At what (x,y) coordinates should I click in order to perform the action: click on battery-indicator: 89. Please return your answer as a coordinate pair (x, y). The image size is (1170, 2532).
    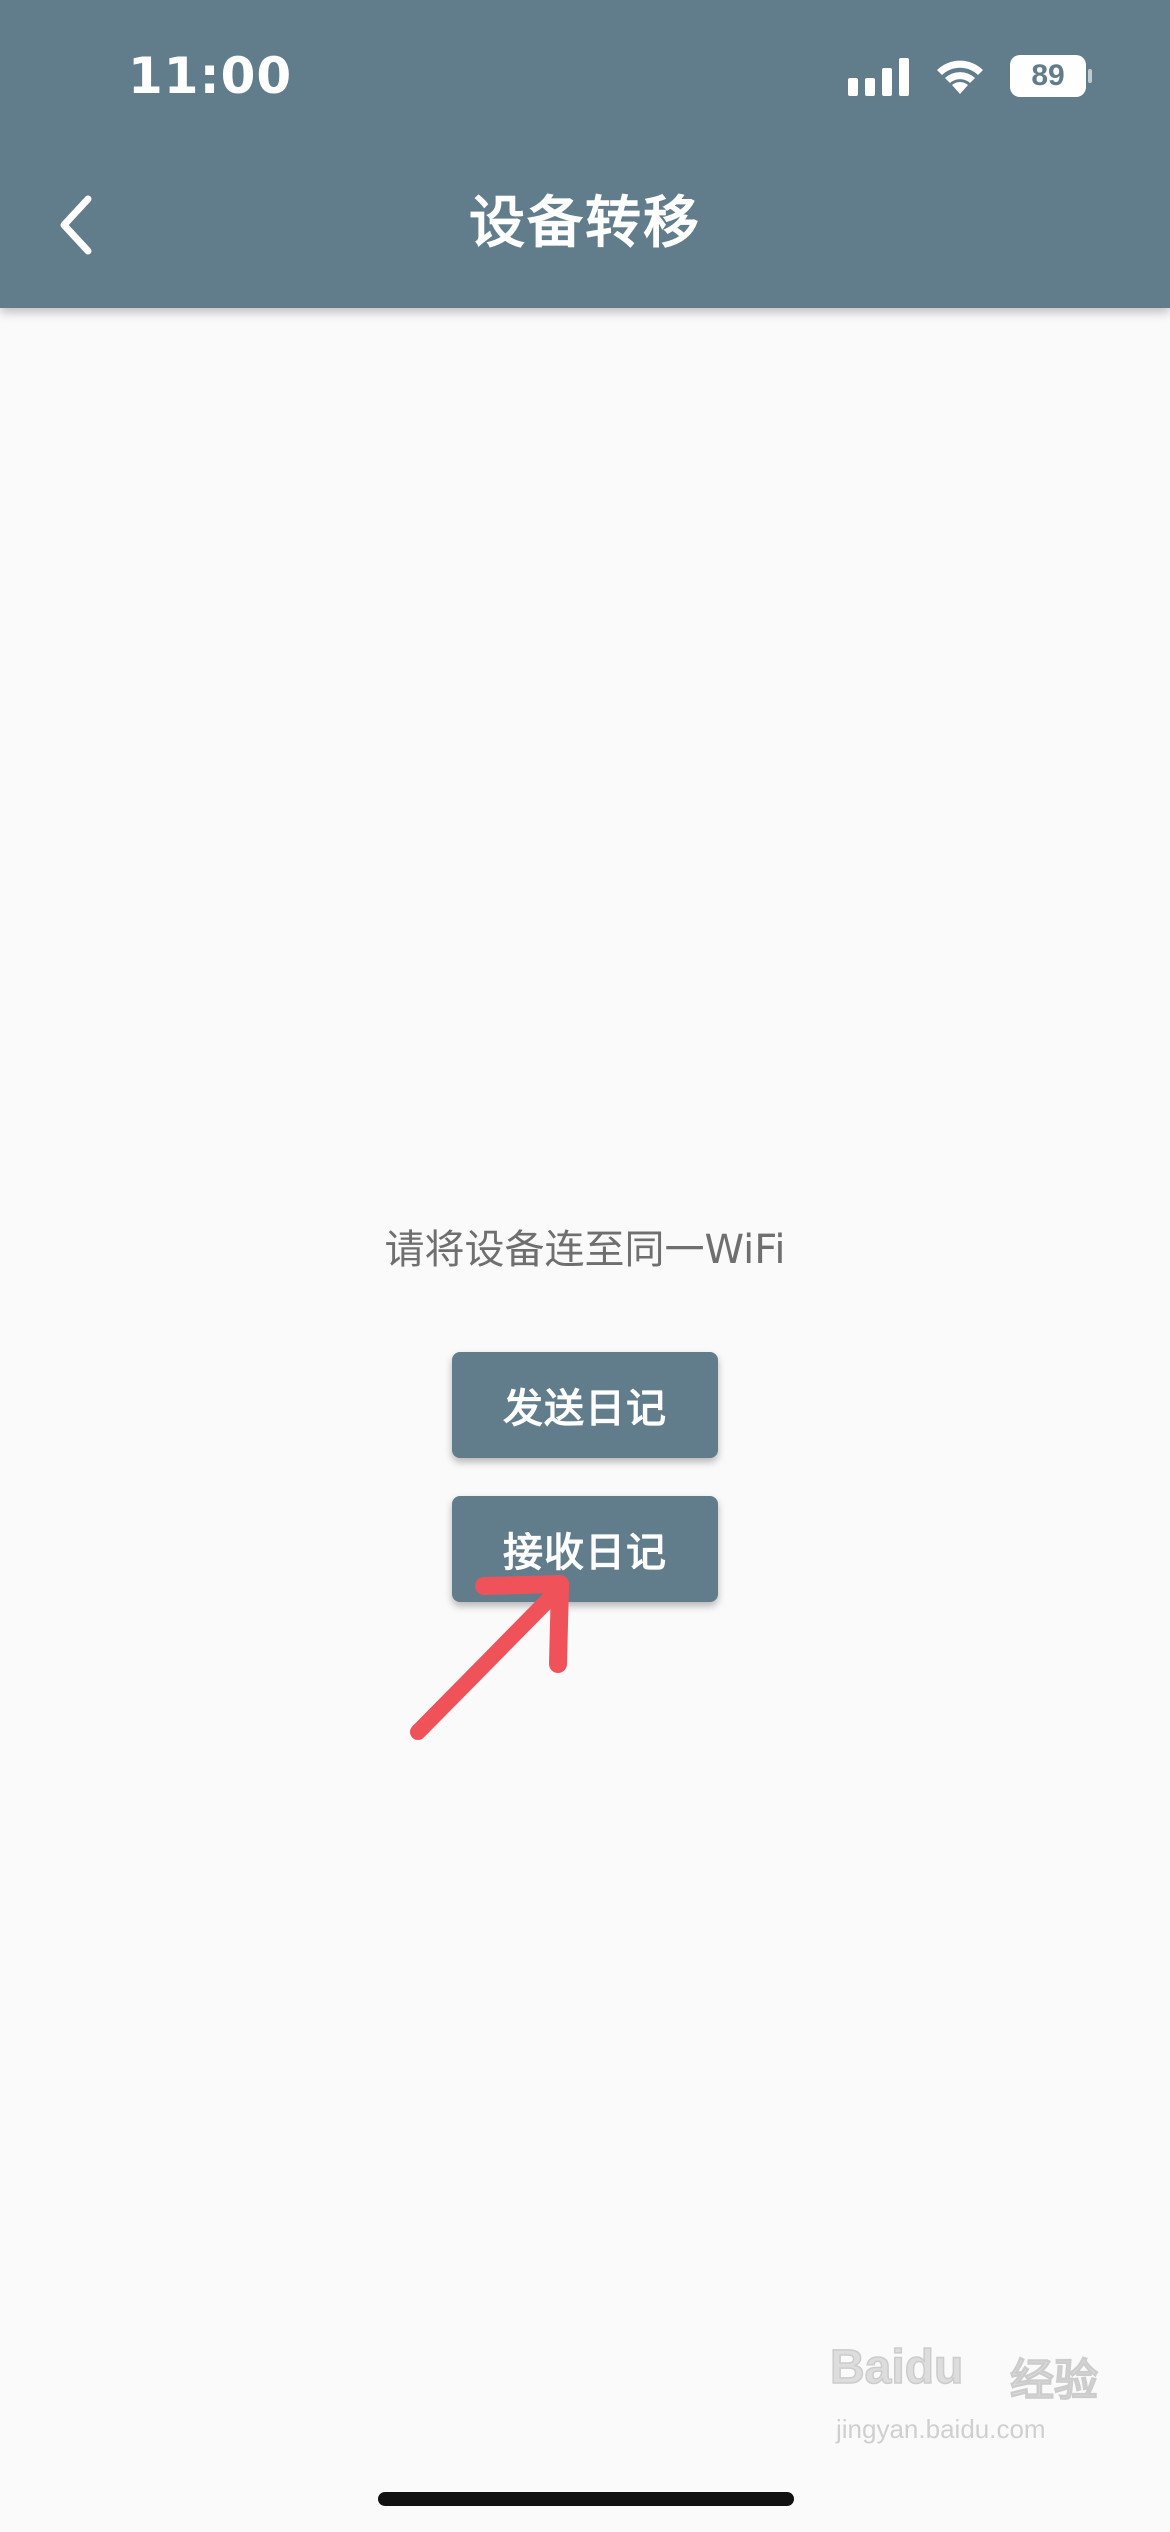
    Looking at the image, I should click on (1051, 76).